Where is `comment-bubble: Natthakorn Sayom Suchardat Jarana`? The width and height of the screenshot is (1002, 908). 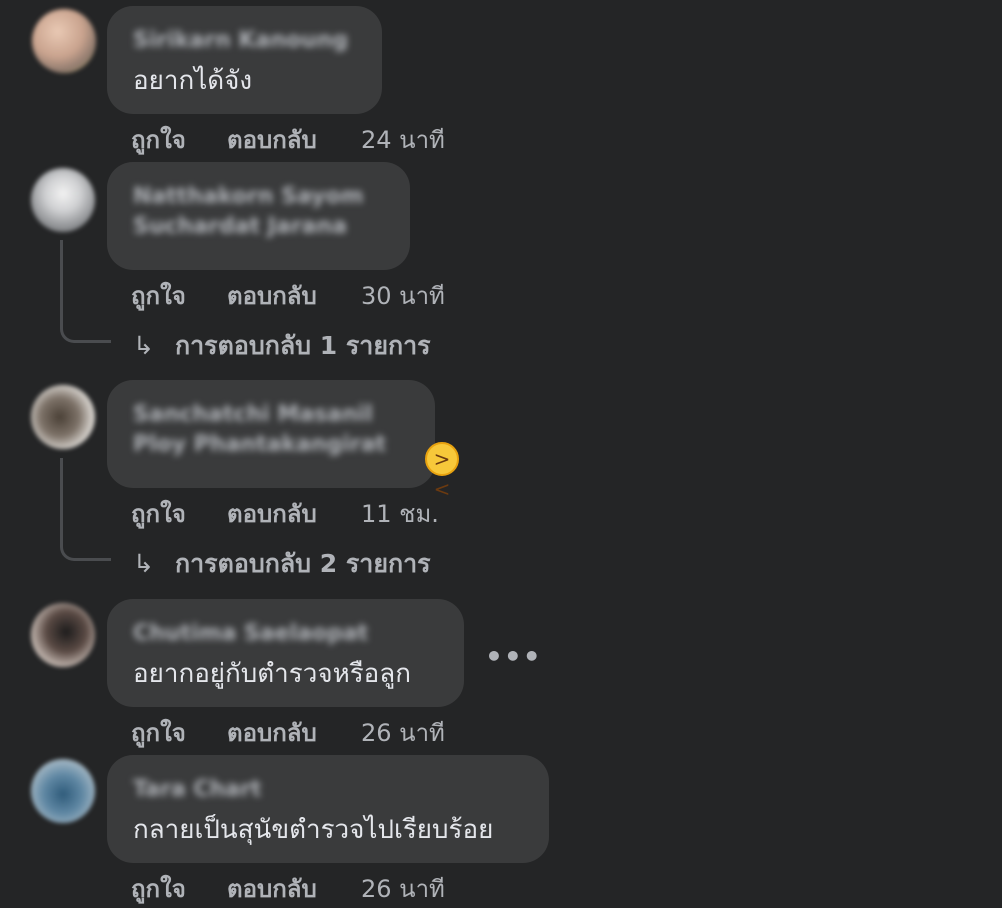
comment-bubble: Natthakorn Sayom Suchardat Jarana is located at coordinates (258, 216).